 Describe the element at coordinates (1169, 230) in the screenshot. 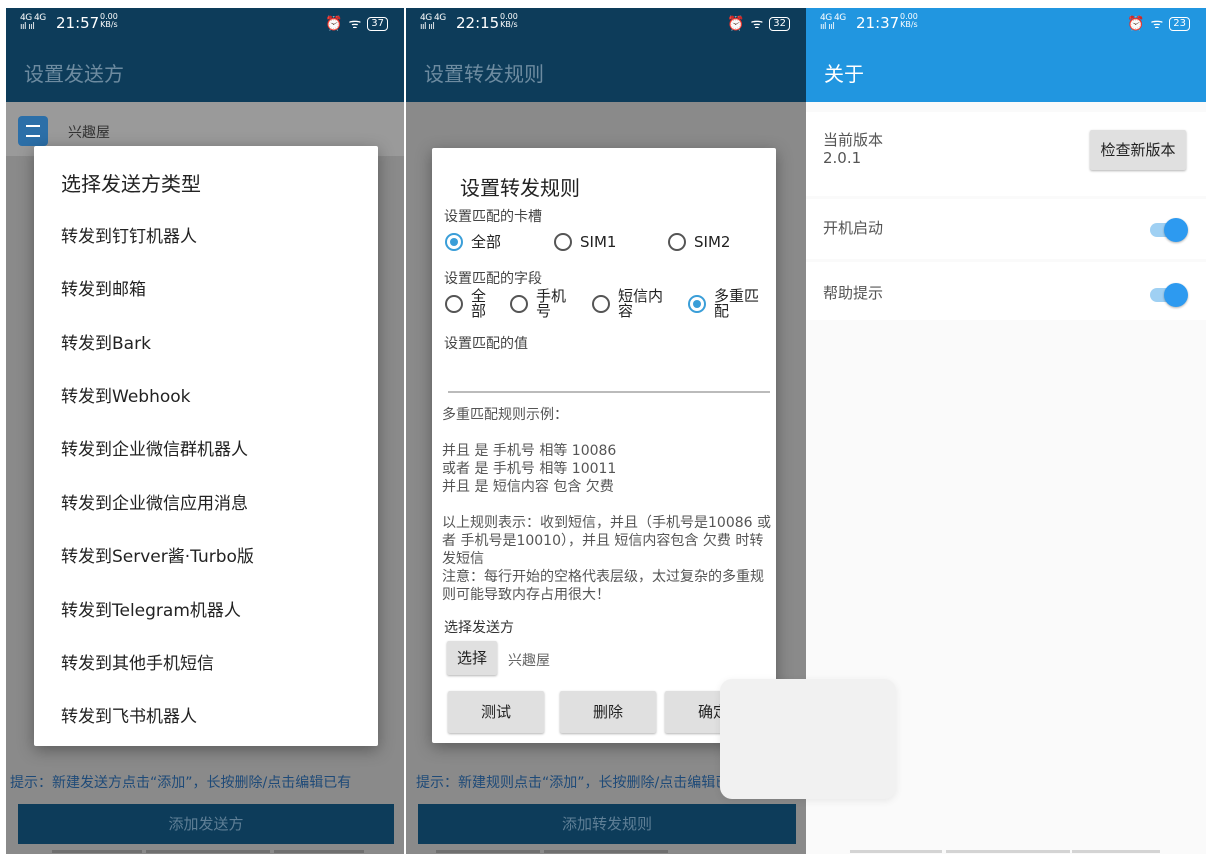

I see `autostart-toggle` at that location.